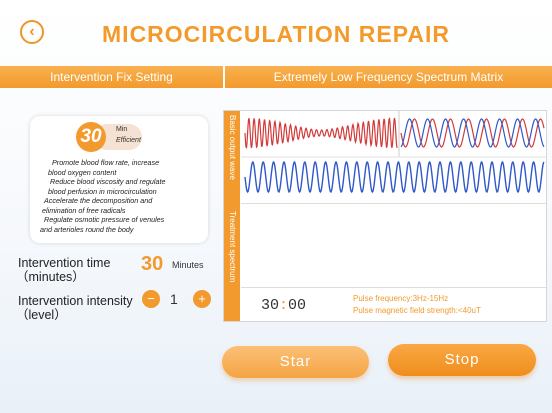  I want to click on field-strength: Pulse magnetic field strength:<40uT, so click(417, 310).